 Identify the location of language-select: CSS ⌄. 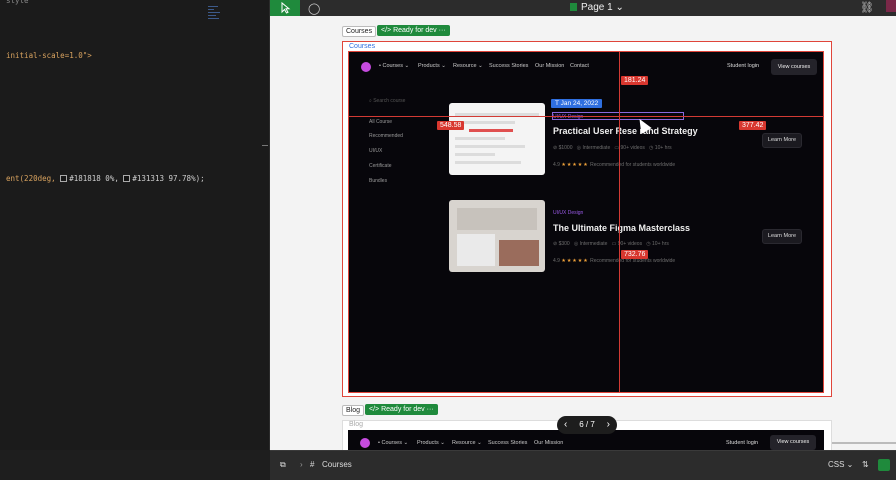
(840, 464).